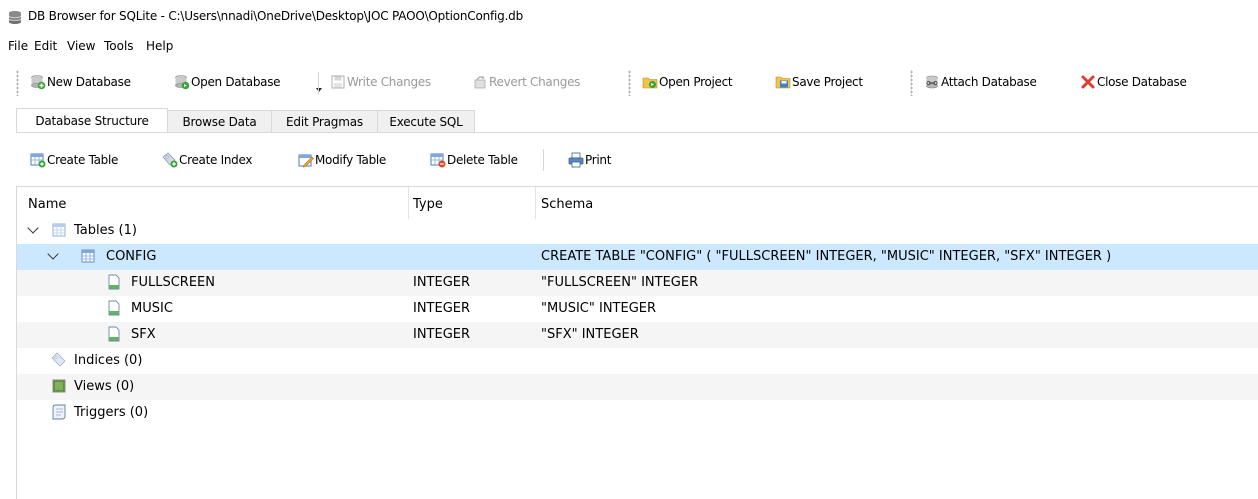 This screenshot has width=1258, height=499. I want to click on tree-row-name: MUSIC, so click(152, 308).